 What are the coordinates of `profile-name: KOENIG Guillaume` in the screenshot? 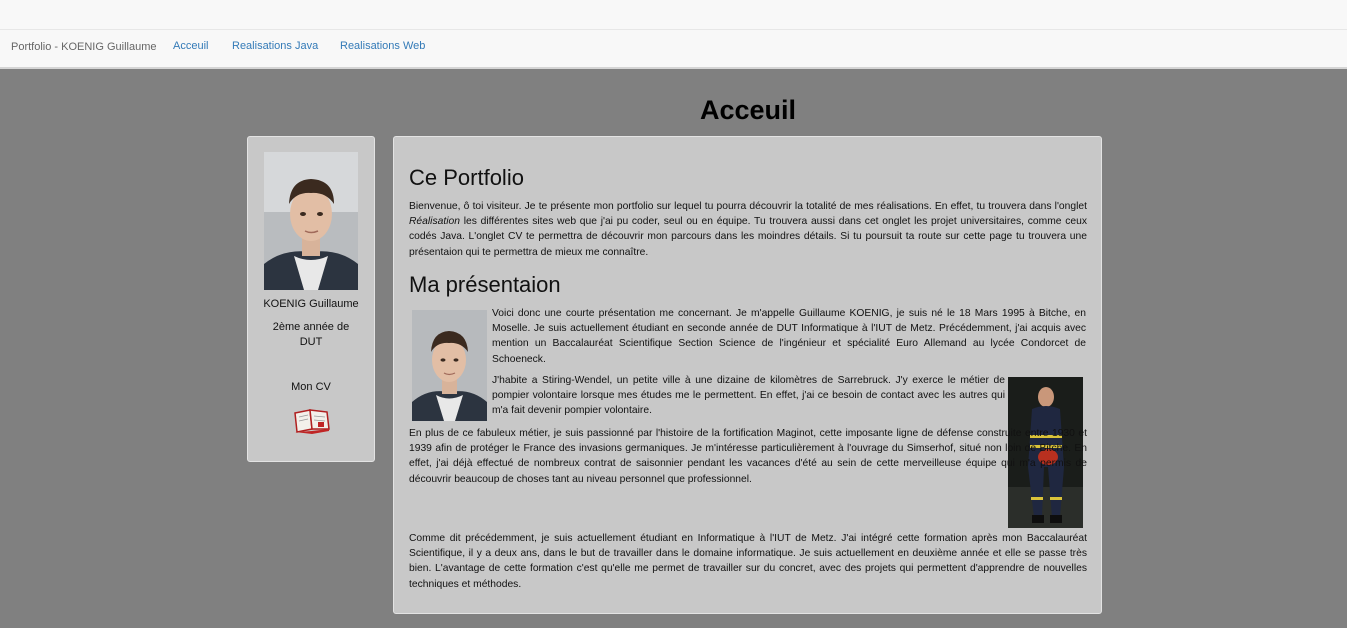 It's located at (311, 304).